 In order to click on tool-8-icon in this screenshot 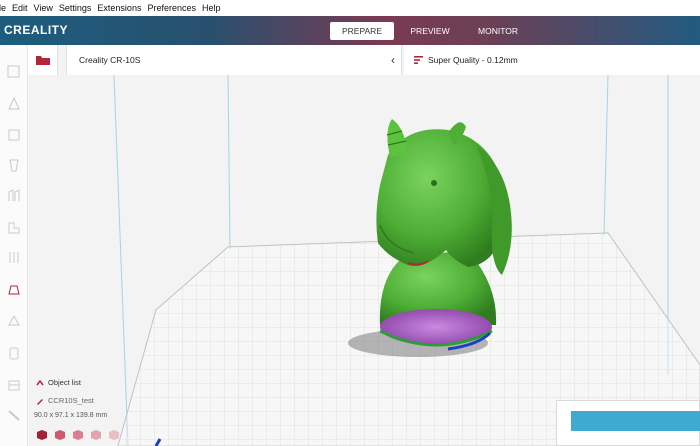, I will do `click(14, 290)`.